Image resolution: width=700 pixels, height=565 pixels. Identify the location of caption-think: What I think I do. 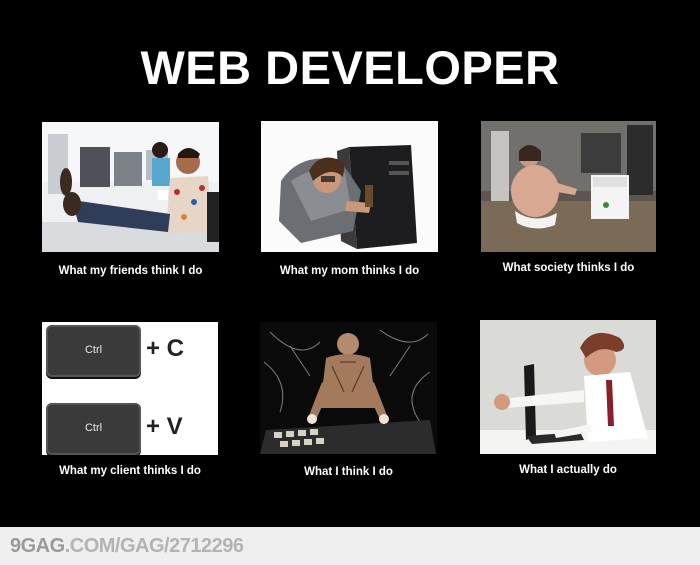
(348, 472).